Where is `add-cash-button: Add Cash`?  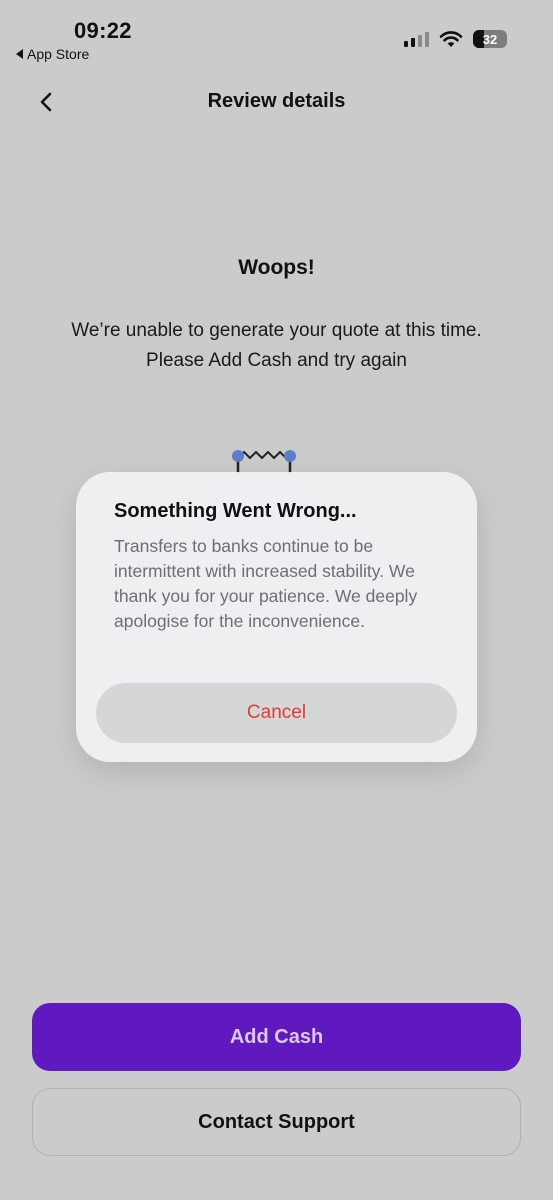
add-cash-button: Add Cash is located at coordinates (276, 1037).